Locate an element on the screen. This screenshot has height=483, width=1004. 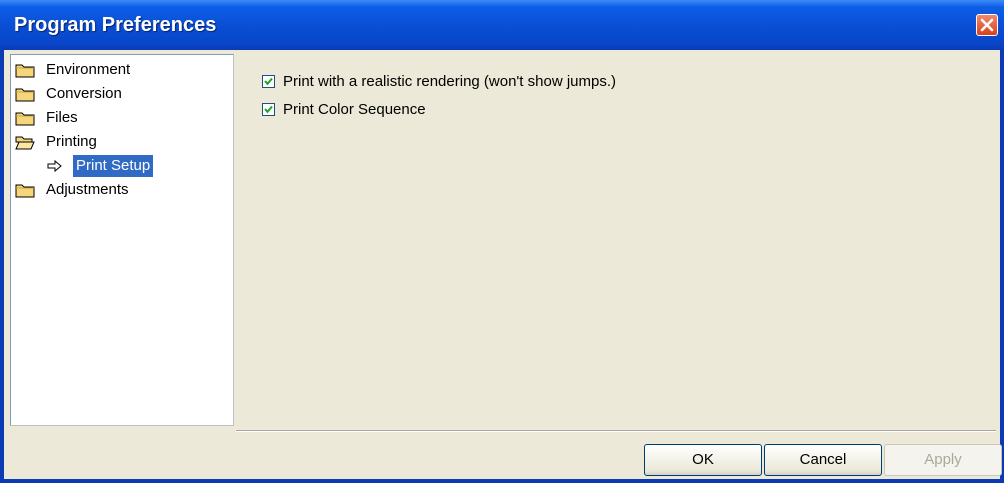
close-icon is located at coordinates (987, 25).